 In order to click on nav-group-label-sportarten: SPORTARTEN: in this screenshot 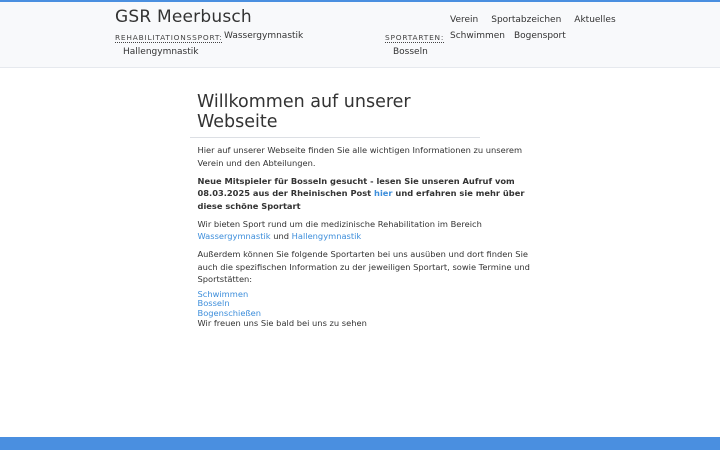, I will do `click(414, 37)`.